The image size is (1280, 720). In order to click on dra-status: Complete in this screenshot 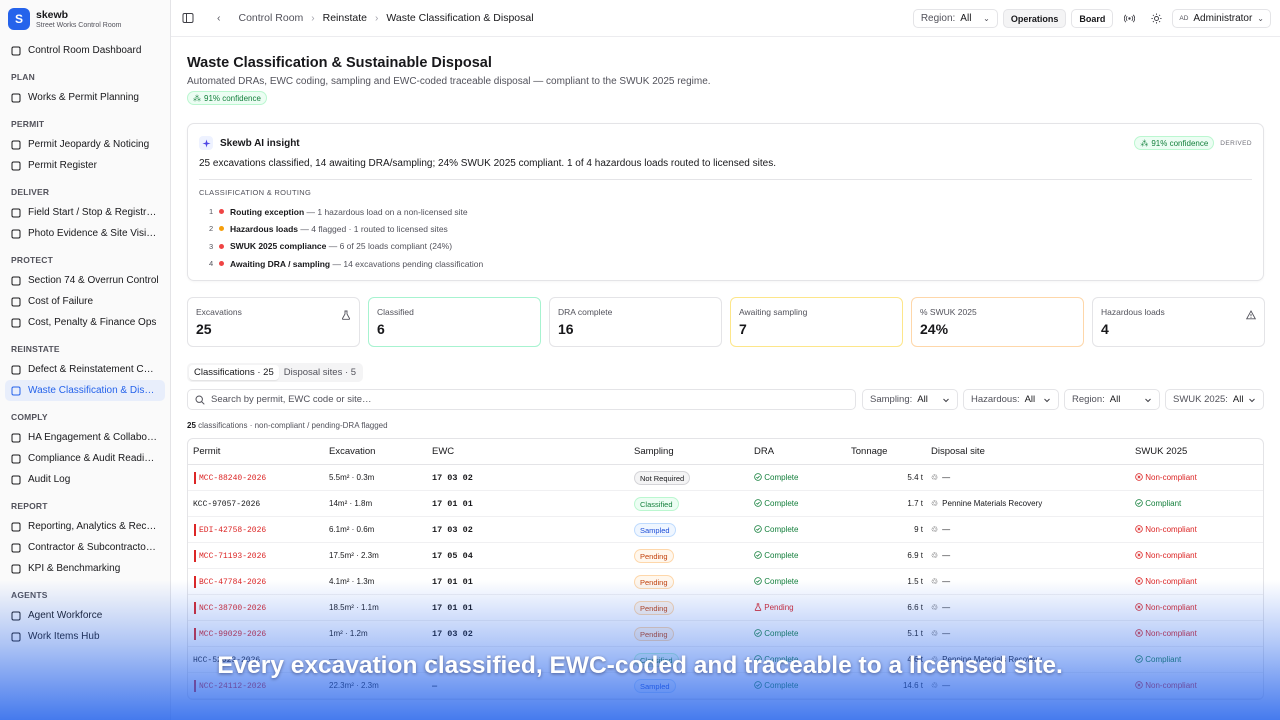, I will do `click(781, 529)`.